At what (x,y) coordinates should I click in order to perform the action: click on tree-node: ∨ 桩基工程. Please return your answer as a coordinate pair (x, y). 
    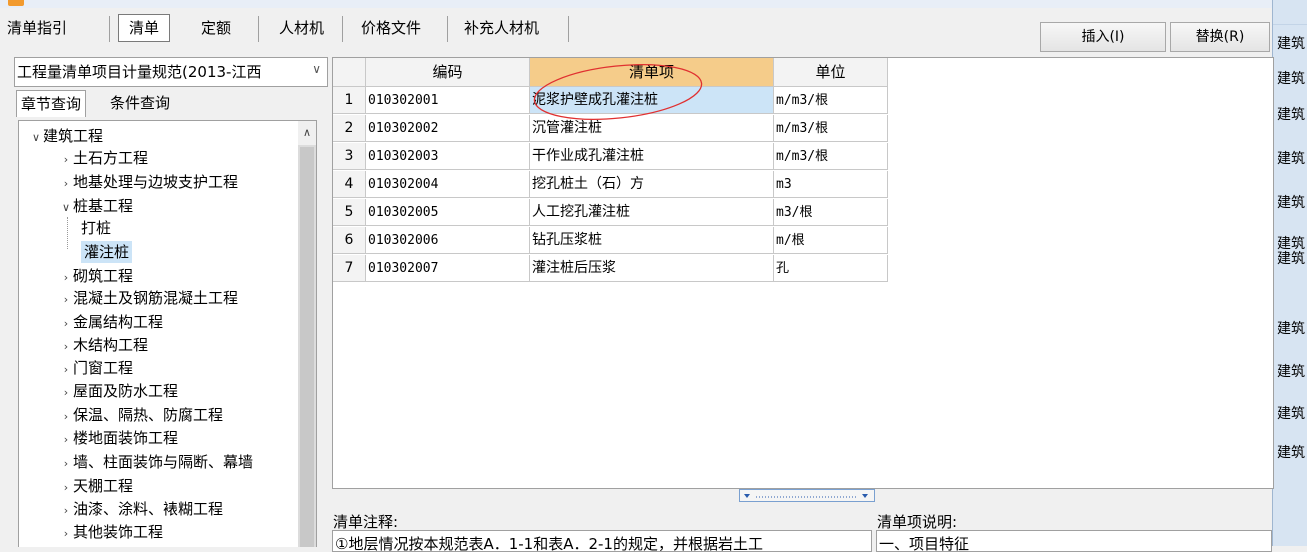
    Looking at the image, I should click on (96, 206).